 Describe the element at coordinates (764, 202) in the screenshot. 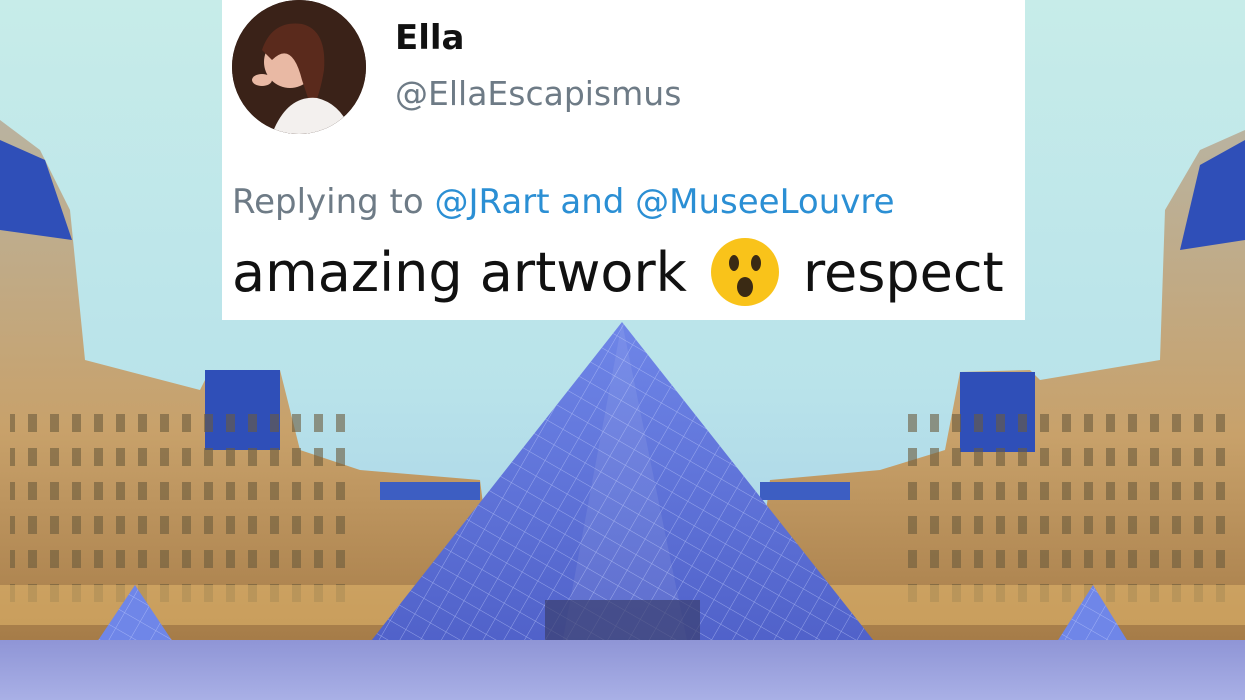

I see `mention-museelouvre: @MuseeLouvre` at that location.